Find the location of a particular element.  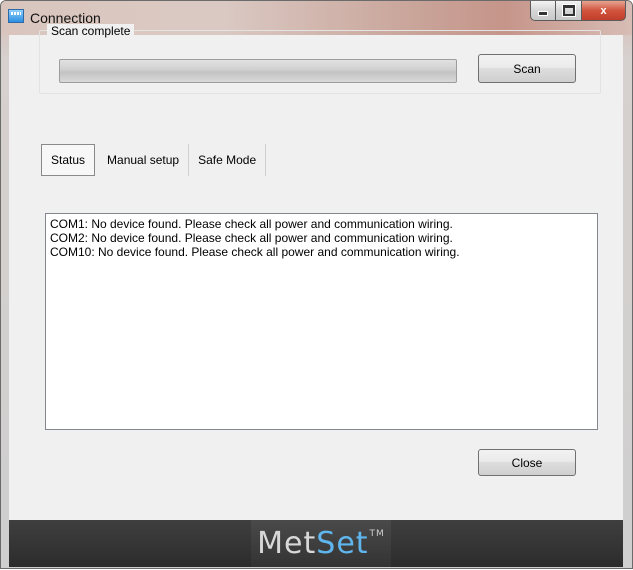

tab-strip: Status Manual setup Safe Mode is located at coordinates (154, 160).